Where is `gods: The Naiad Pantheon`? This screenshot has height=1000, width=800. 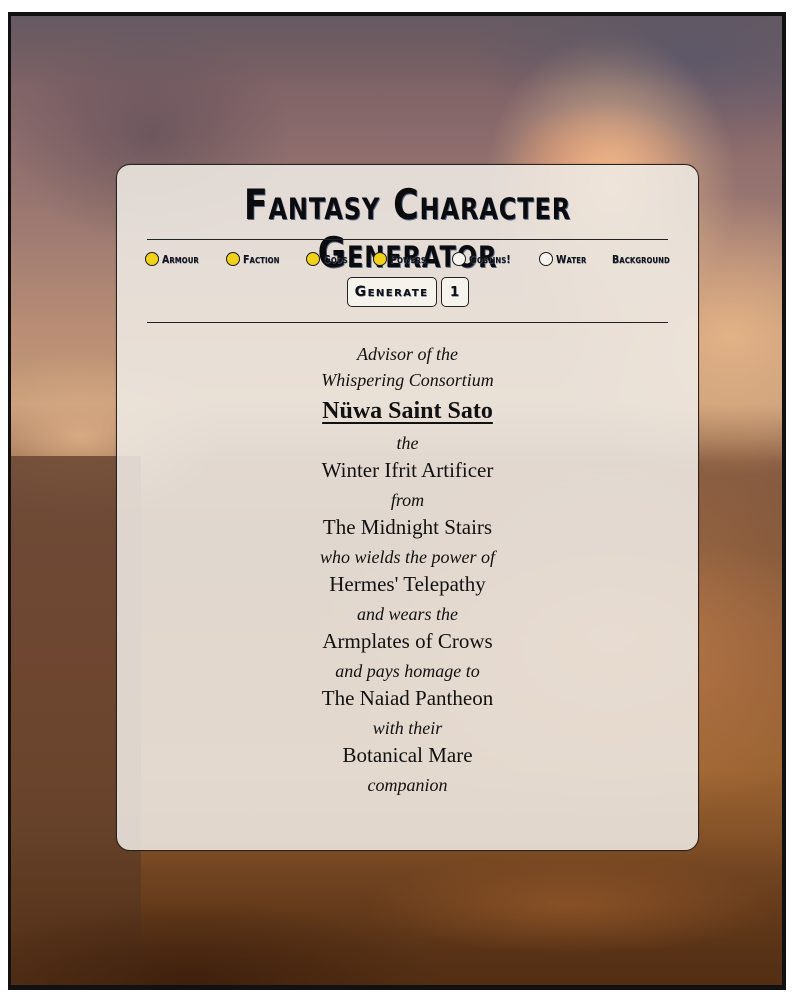 gods: The Naiad Pantheon is located at coordinates (407, 698).